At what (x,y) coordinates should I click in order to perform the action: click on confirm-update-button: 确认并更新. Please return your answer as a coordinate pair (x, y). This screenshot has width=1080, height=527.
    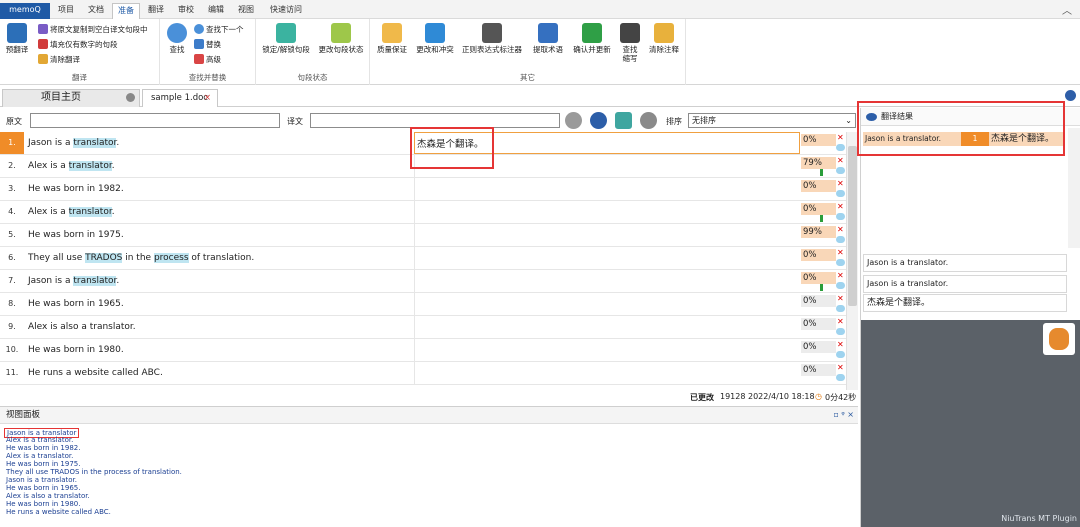
    Looking at the image, I should click on (592, 38).